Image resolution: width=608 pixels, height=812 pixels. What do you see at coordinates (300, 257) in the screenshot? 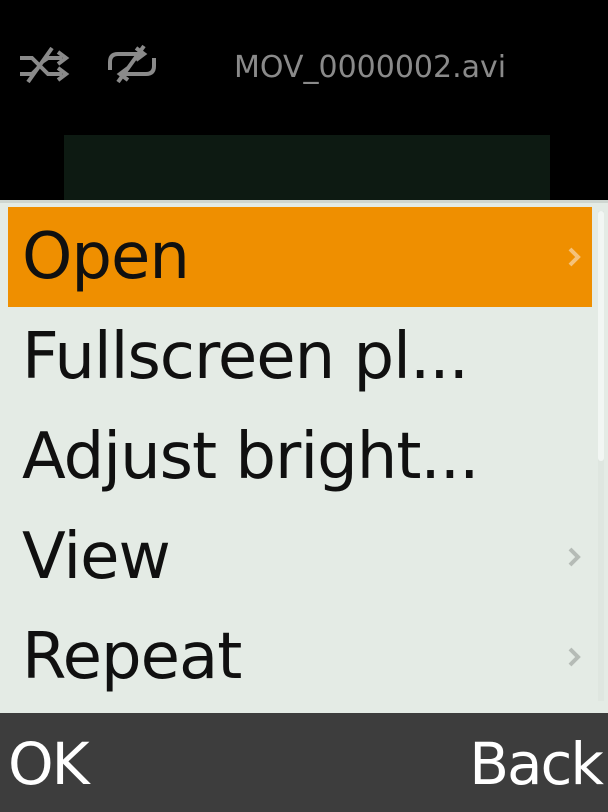
I see `menu-item-open: Open` at bounding box center [300, 257].